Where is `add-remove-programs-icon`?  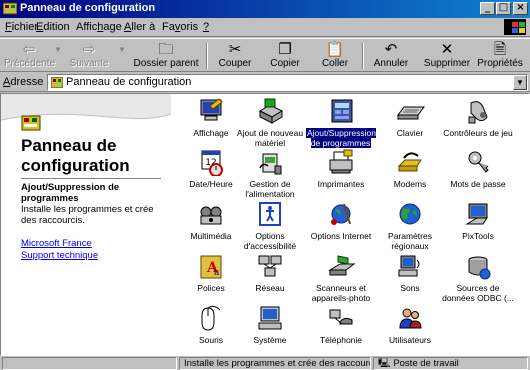
add-remove-programs-icon is located at coordinates (341, 112).